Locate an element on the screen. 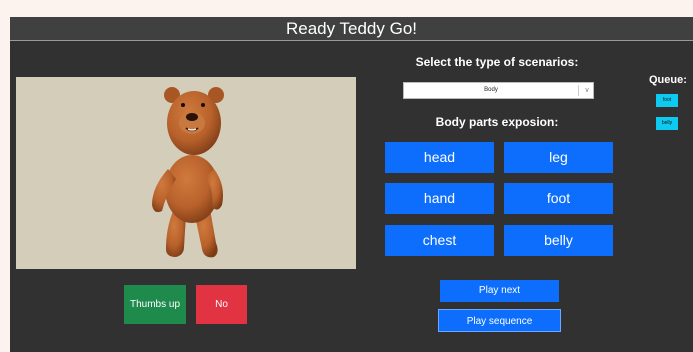 This screenshot has height=352, width=693. leg-button: leg is located at coordinates (558, 157).